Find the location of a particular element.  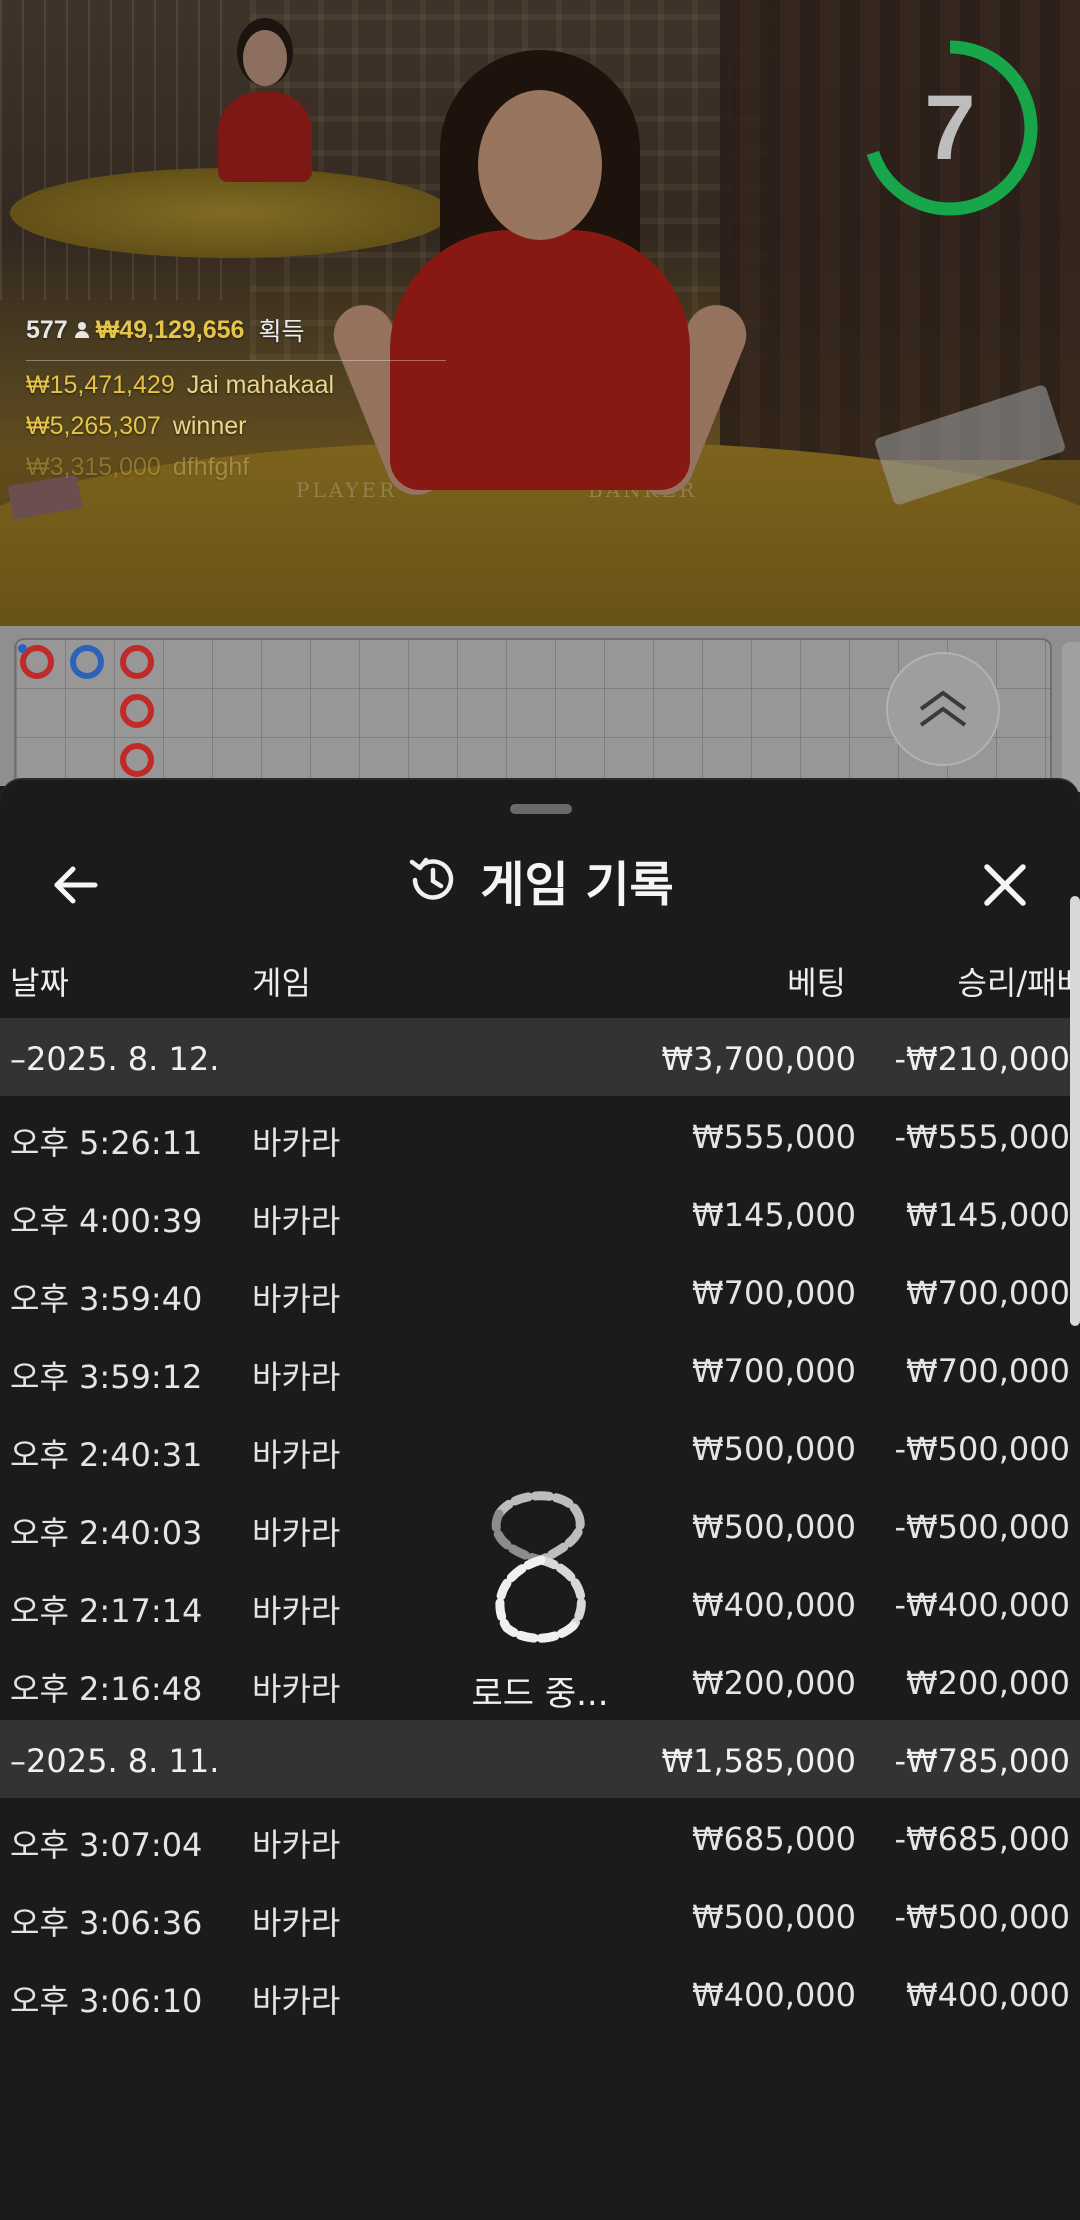

row-time: 오후 3:07:04 is located at coordinates (106, 1845).